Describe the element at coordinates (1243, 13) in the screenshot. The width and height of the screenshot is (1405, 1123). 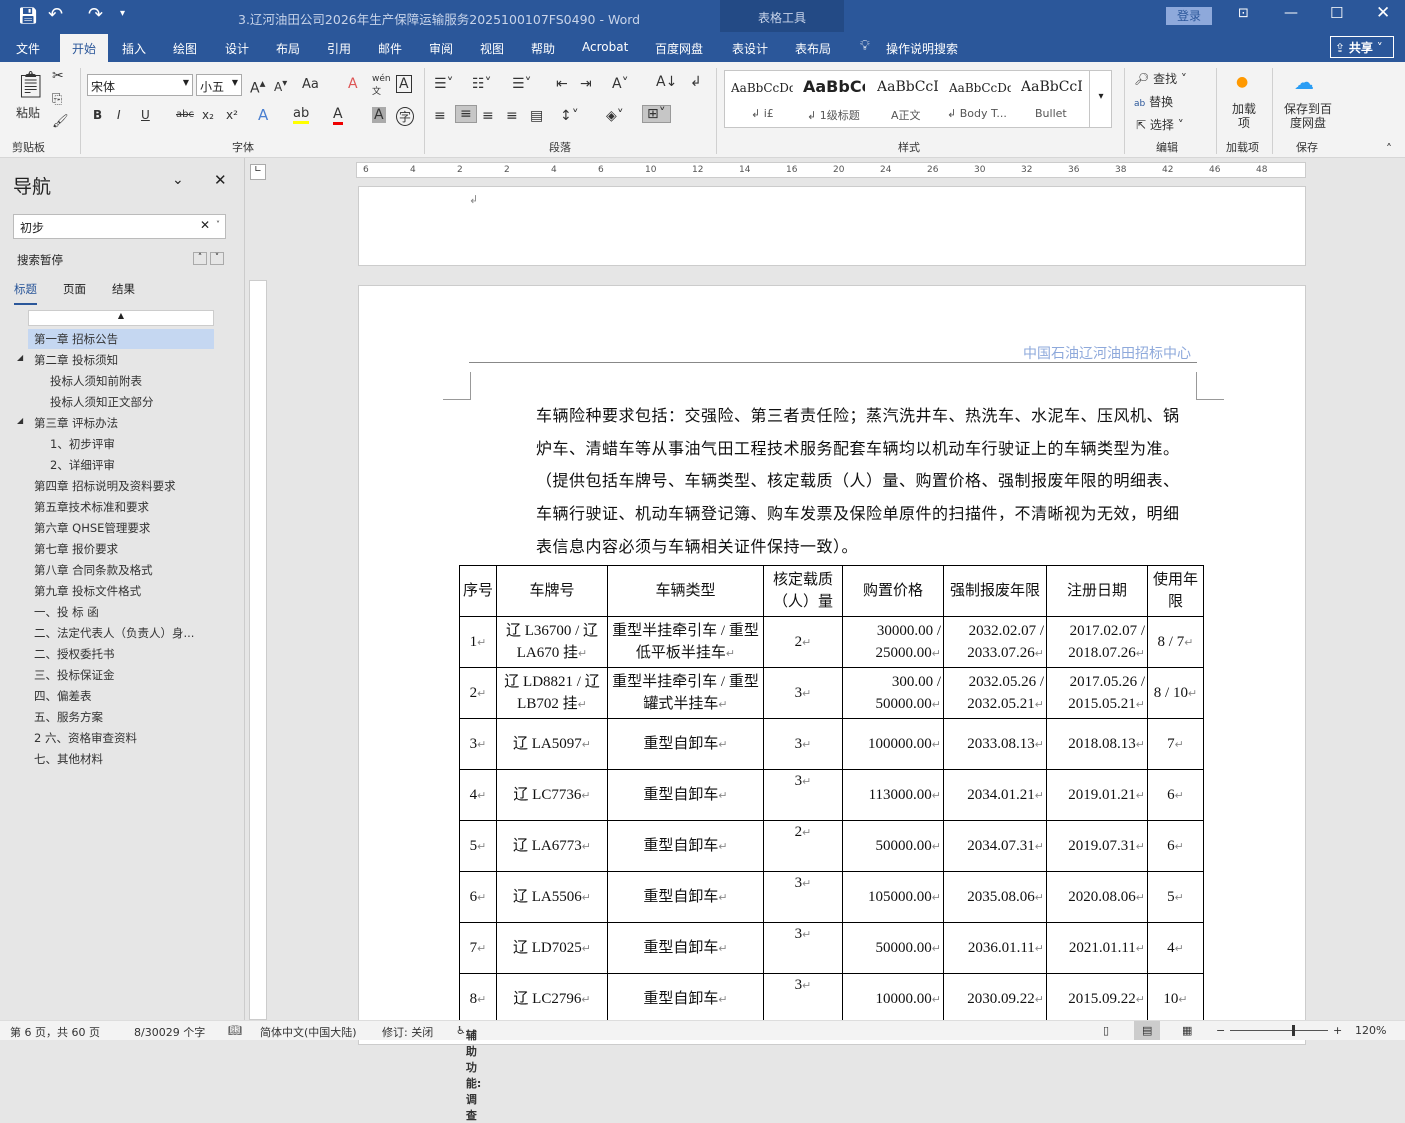
I see `ribbon-display-icon: ⊡` at that location.